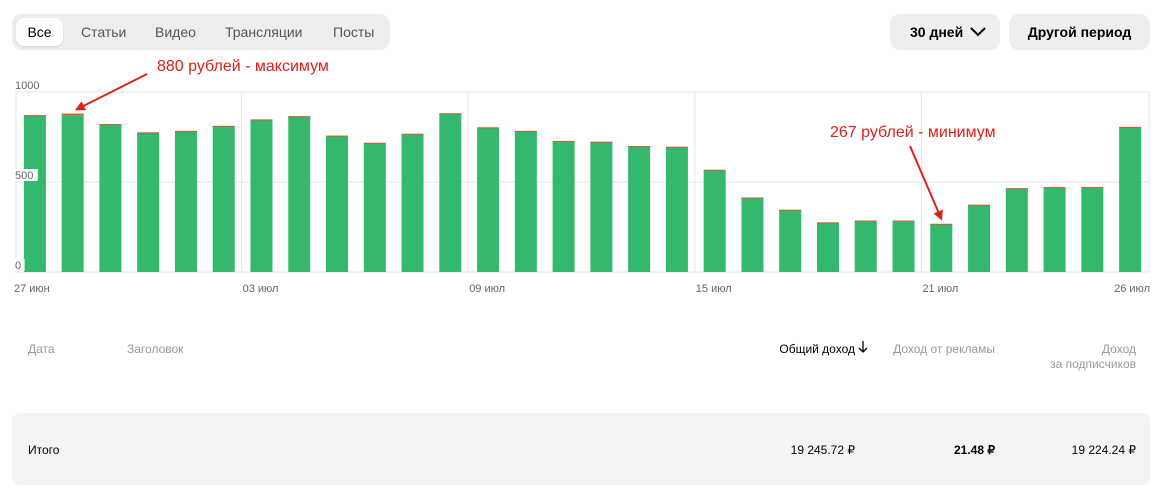 This screenshot has width=1166, height=493. What do you see at coordinates (1103, 450) in the screenshot?
I see `total-row-subscriber-income: 19 224.24 ₽` at bounding box center [1103, 450].